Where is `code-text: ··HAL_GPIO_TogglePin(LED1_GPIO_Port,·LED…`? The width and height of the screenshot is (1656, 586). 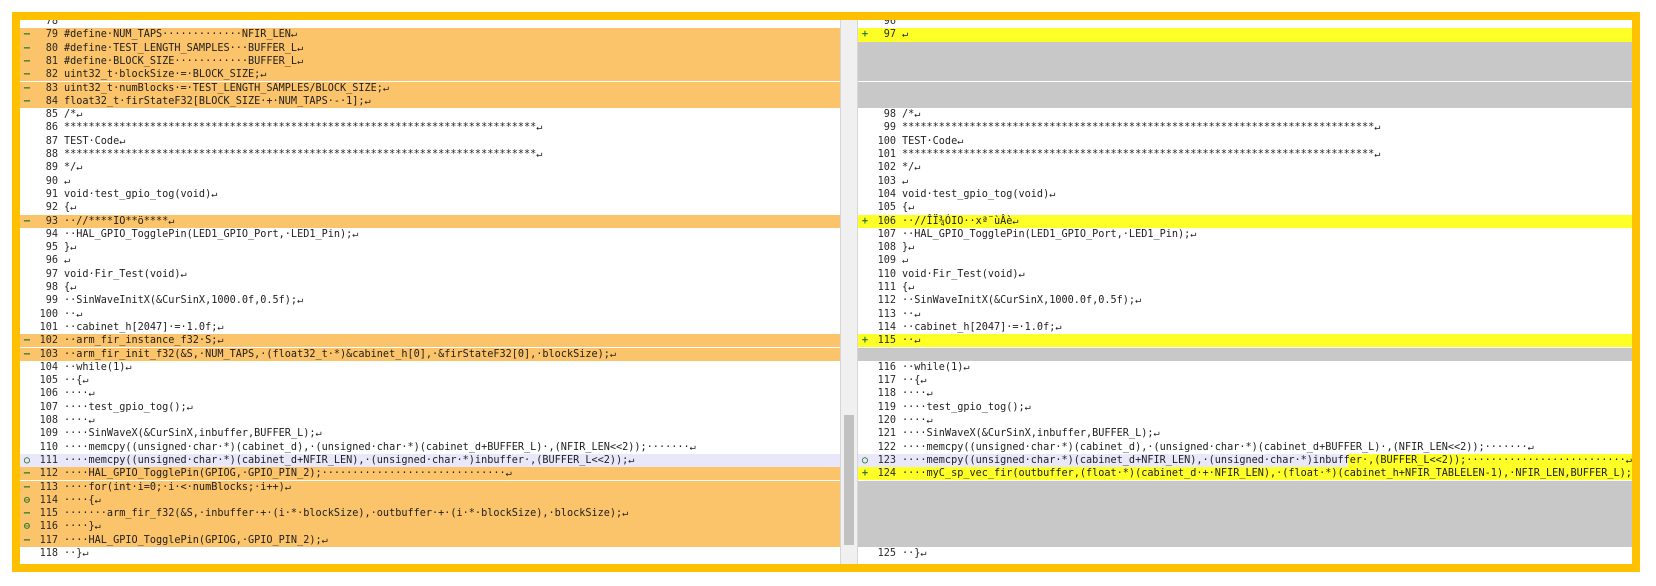
code-text: ··HAL_GPIO_TogglePin(LED1_GPIO_Port,·LED… is located at coordinates (211, 234).